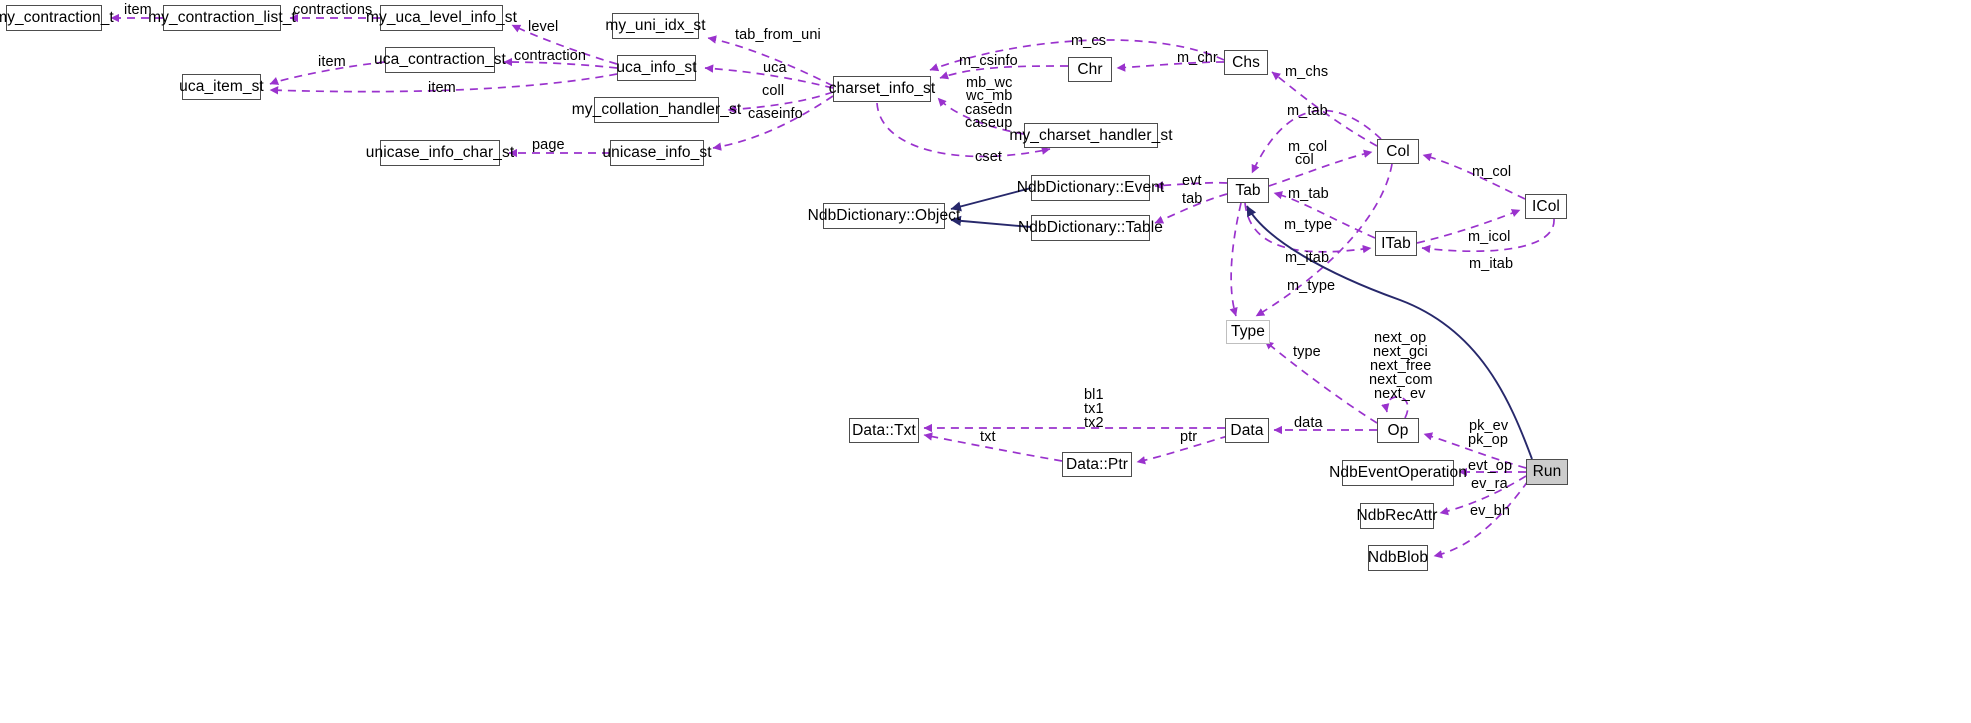  I want to click on node-data-ptr: Data::Ptr, so click(1097, 464).